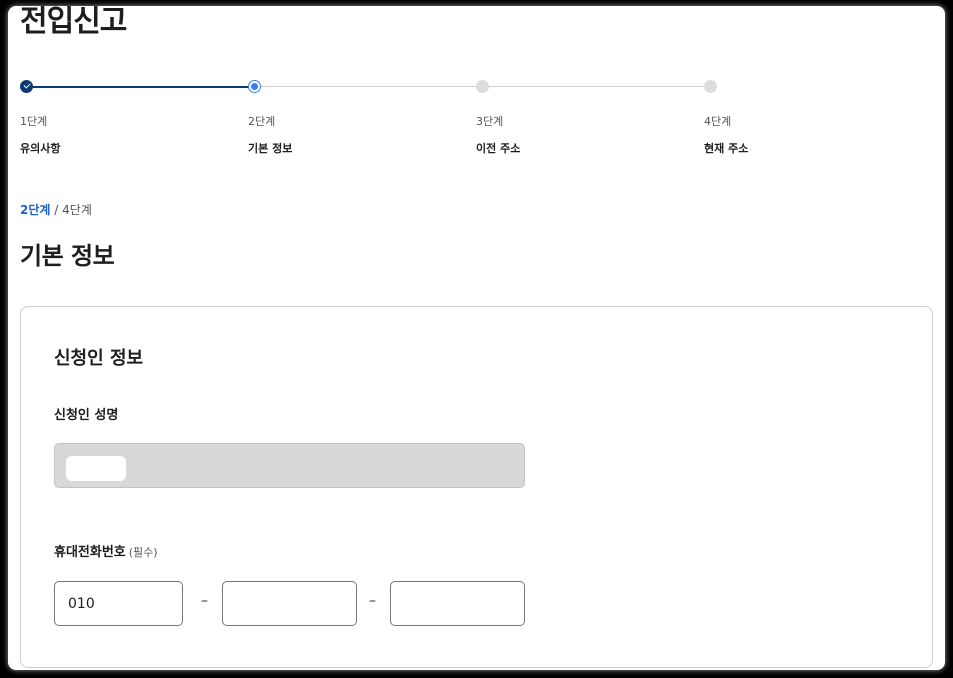  Describe the element at coordinates (140, 86) in the screenshot. I see `stepper-track-done` at that location.